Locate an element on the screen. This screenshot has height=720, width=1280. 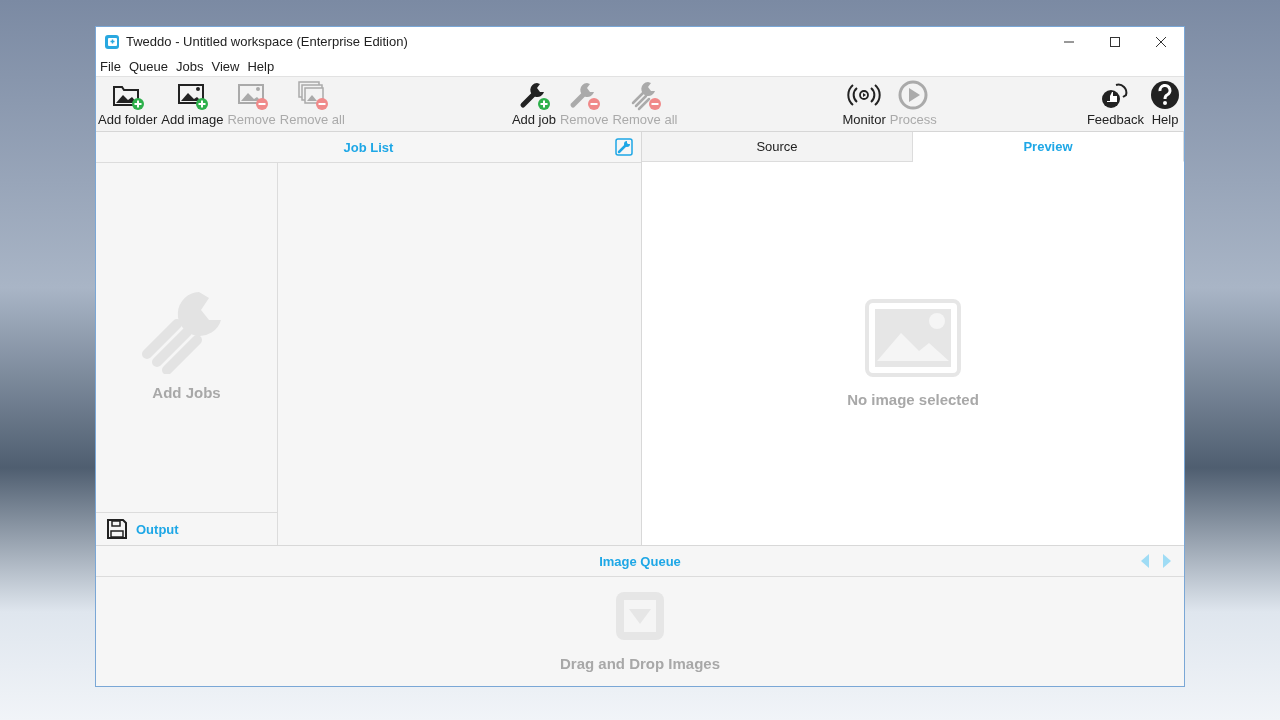
menu-item: Help is located at coordinates (261, 66).